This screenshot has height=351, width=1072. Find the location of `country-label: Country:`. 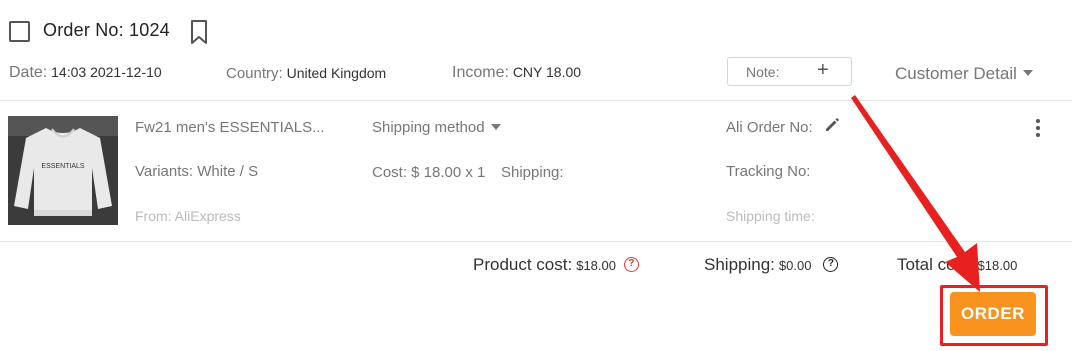

country-label: Country: is located at coordinates (254, 73).